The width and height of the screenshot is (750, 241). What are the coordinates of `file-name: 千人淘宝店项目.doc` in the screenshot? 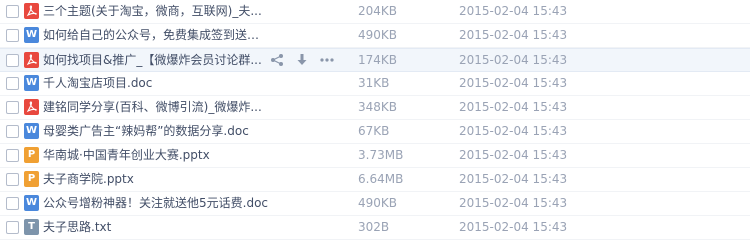 It's located at (155, 83).